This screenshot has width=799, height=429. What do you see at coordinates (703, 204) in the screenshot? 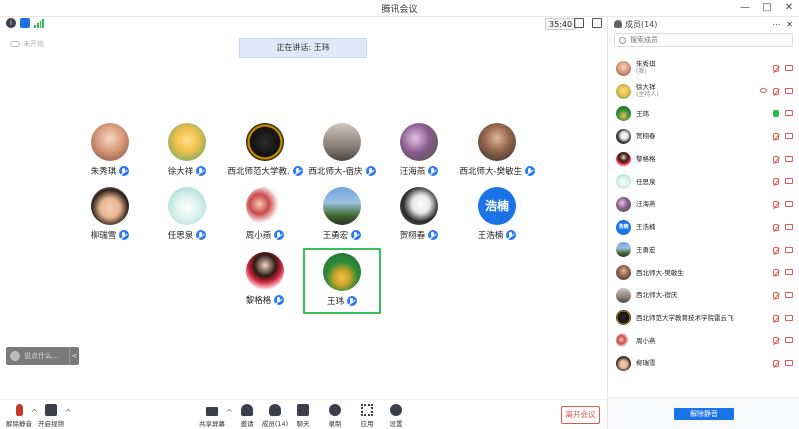
I see `member-row: 汪海燕` at bounding box center [703, 204].